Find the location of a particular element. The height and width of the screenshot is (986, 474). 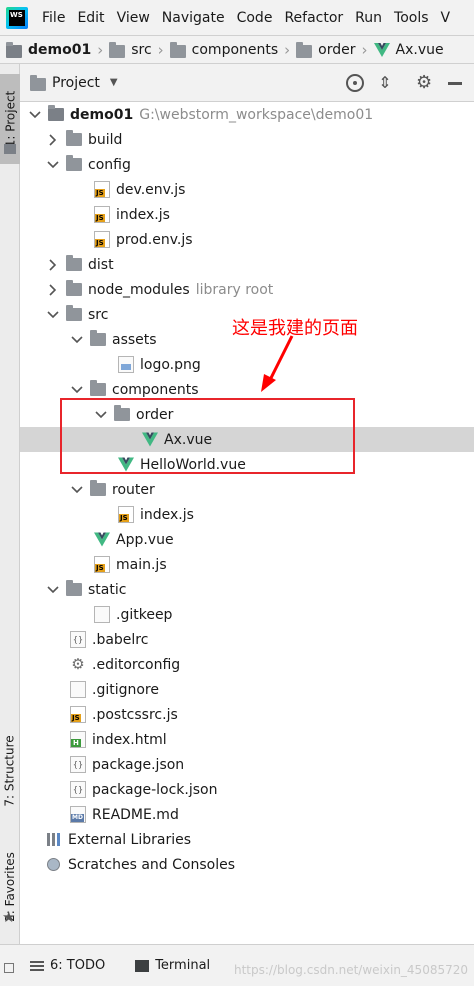

menu-tools: Tools is located at coordinates (411, 18).